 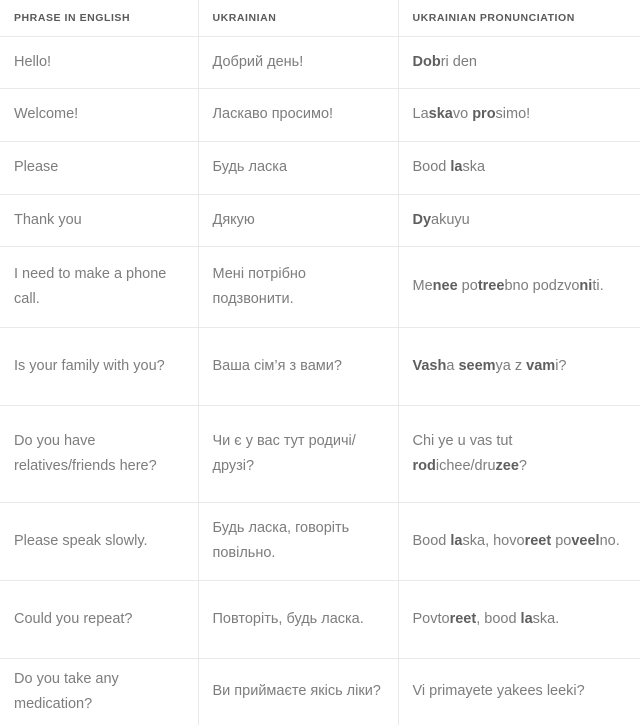 I want to click on cell-pronunciation: Povtoreet, bood laska., so click(x=519, y=619).